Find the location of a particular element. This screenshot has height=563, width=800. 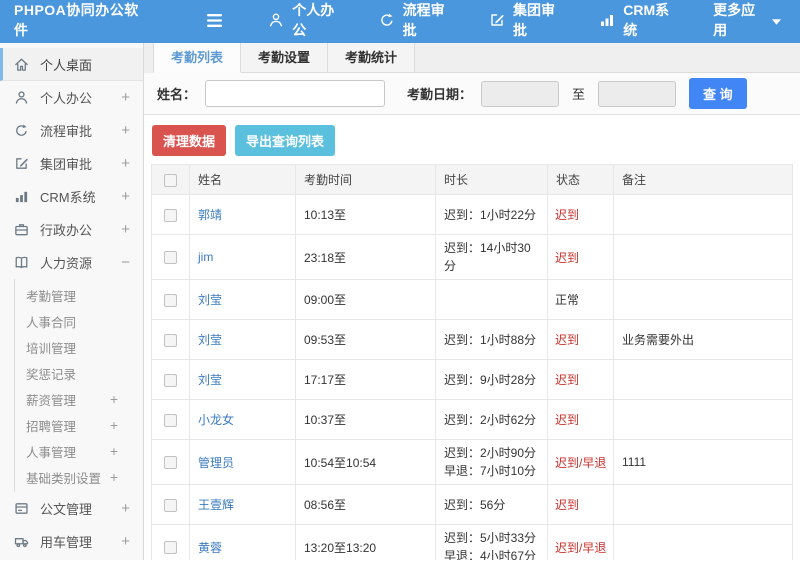

attendance-time-cell: 09:53至 is located at coordinates (365, 339).